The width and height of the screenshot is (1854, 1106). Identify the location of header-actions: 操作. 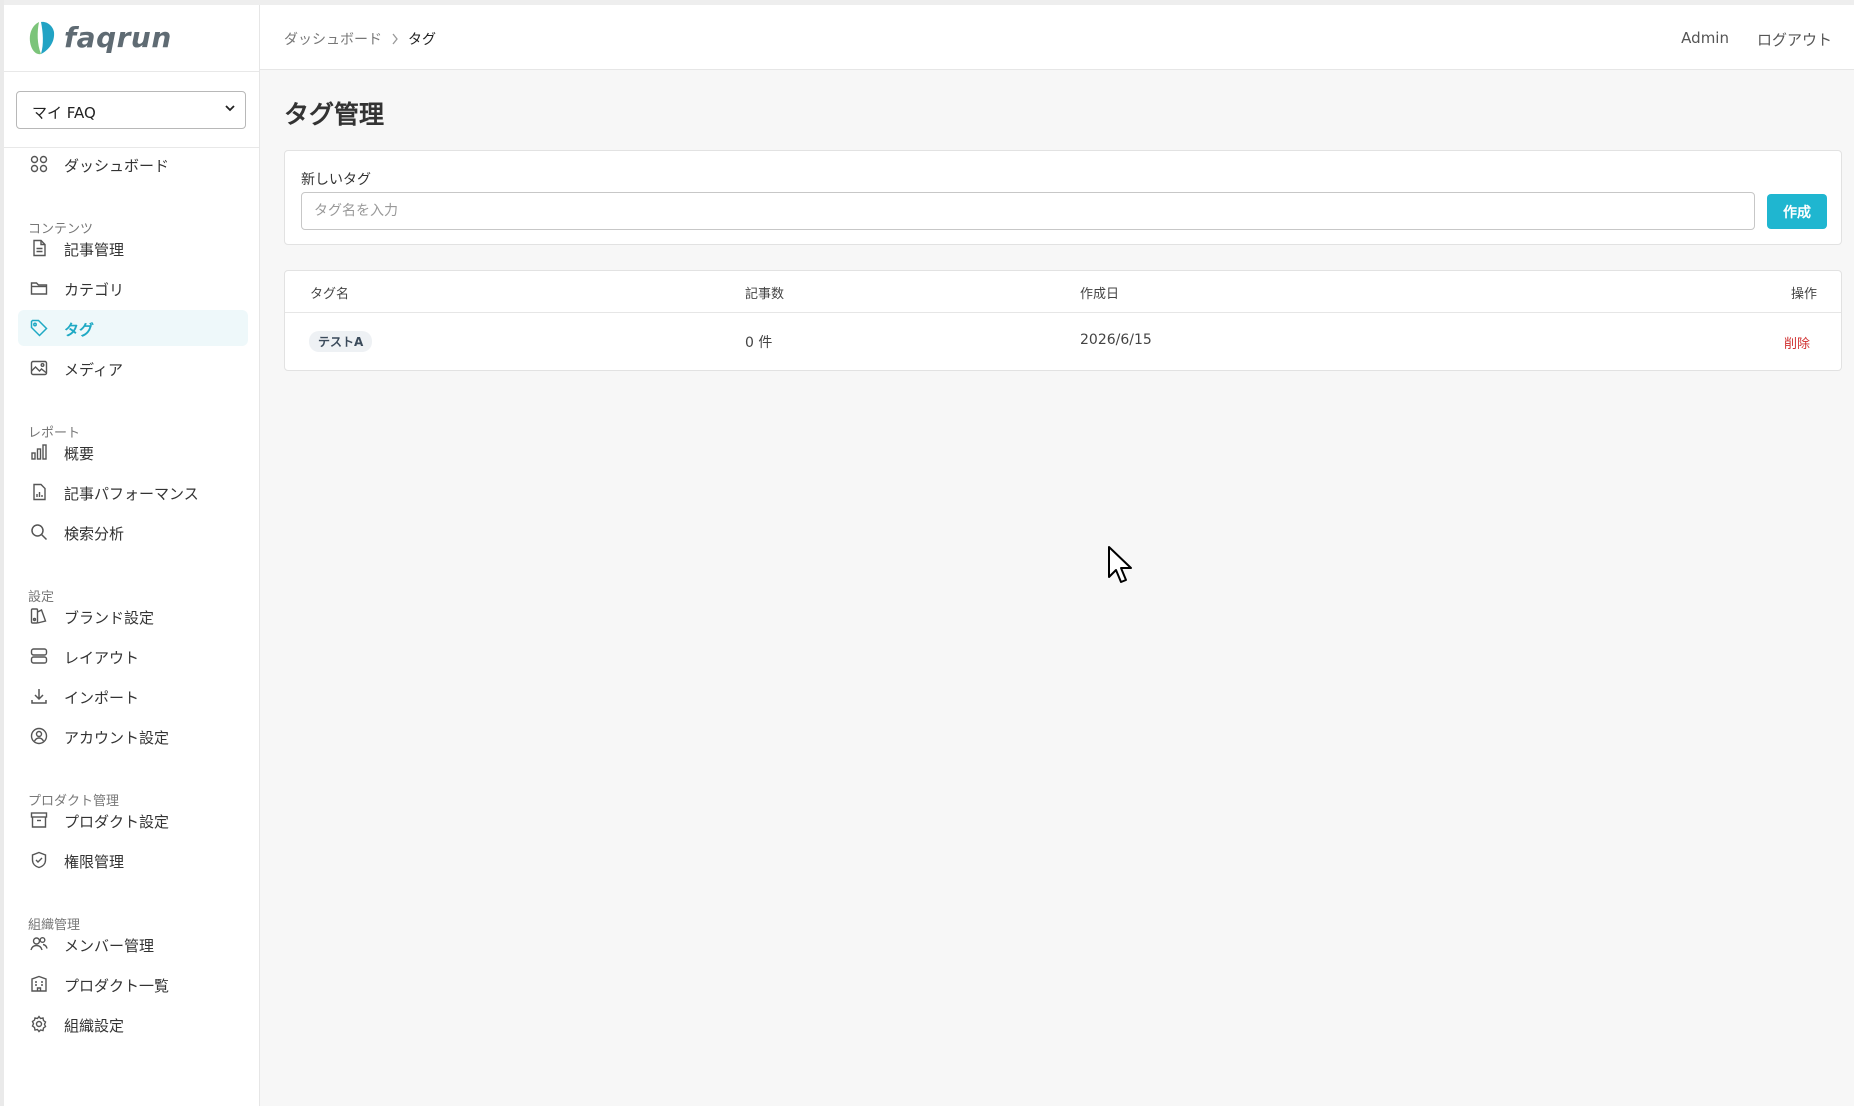
(1803, 294).